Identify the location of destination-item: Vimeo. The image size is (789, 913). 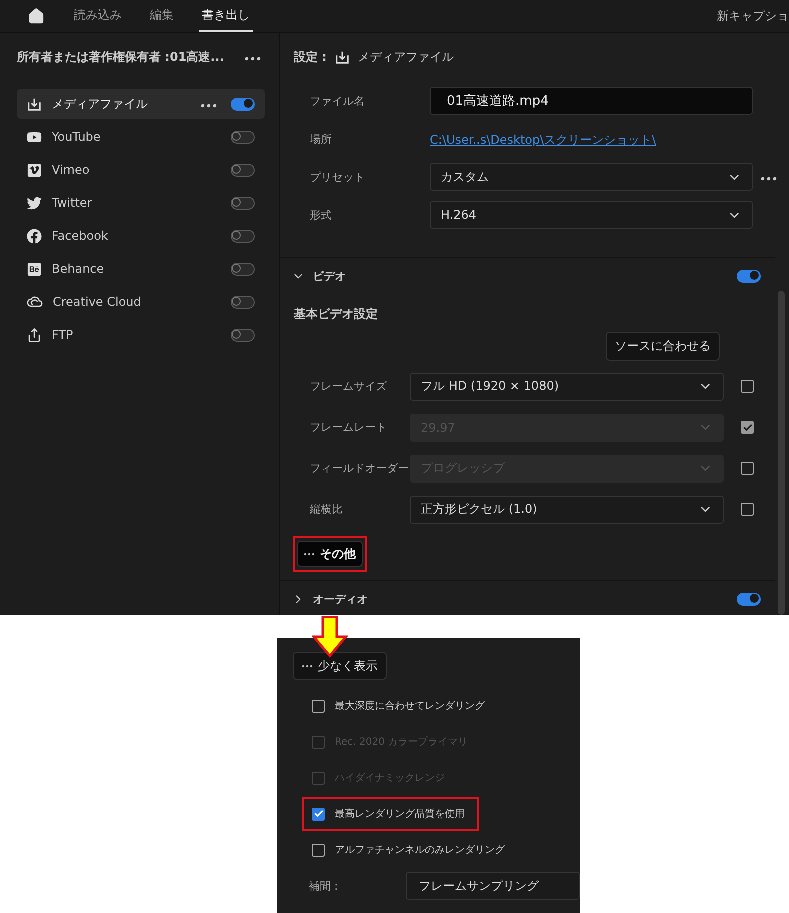
(141, 170).